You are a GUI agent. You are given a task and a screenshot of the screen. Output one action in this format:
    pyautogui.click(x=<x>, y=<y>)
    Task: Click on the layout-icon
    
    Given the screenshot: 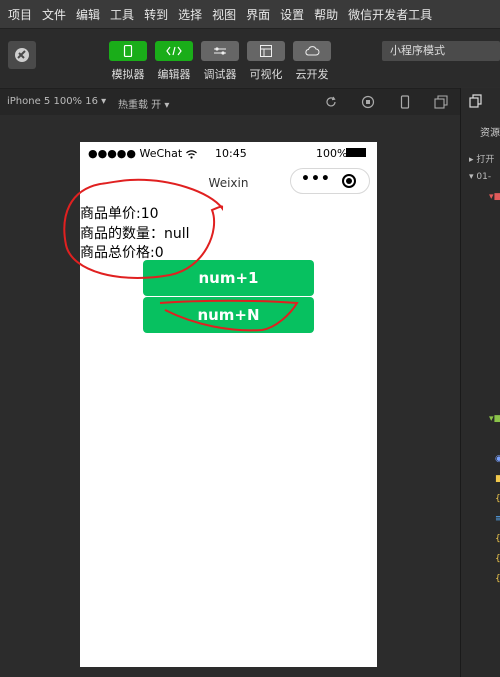 What is the action you would take?
    pyautogui.click(x=266, y=51)
    